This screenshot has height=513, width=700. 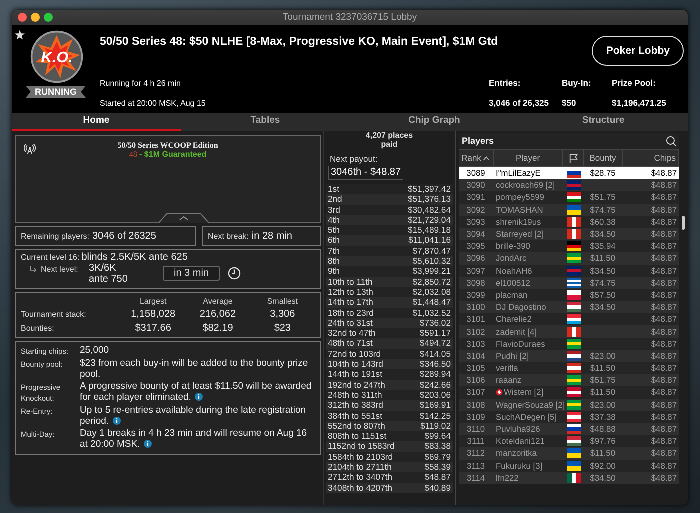 What do you see at coordinates (569, 246) in the screenshot?
I see `player-row: 3095 brille-390 $35.94 $48.87` at bounding box center [569, 246].